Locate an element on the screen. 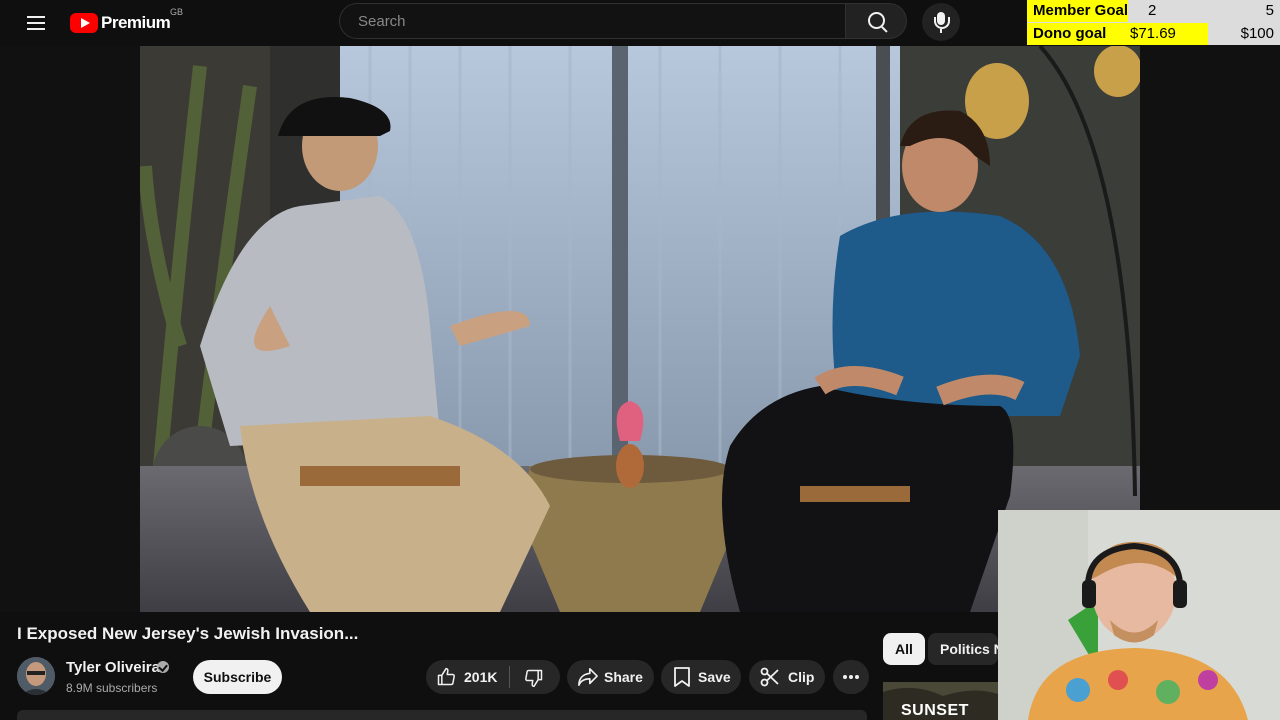  search-input is located at coordinates (588, 21).